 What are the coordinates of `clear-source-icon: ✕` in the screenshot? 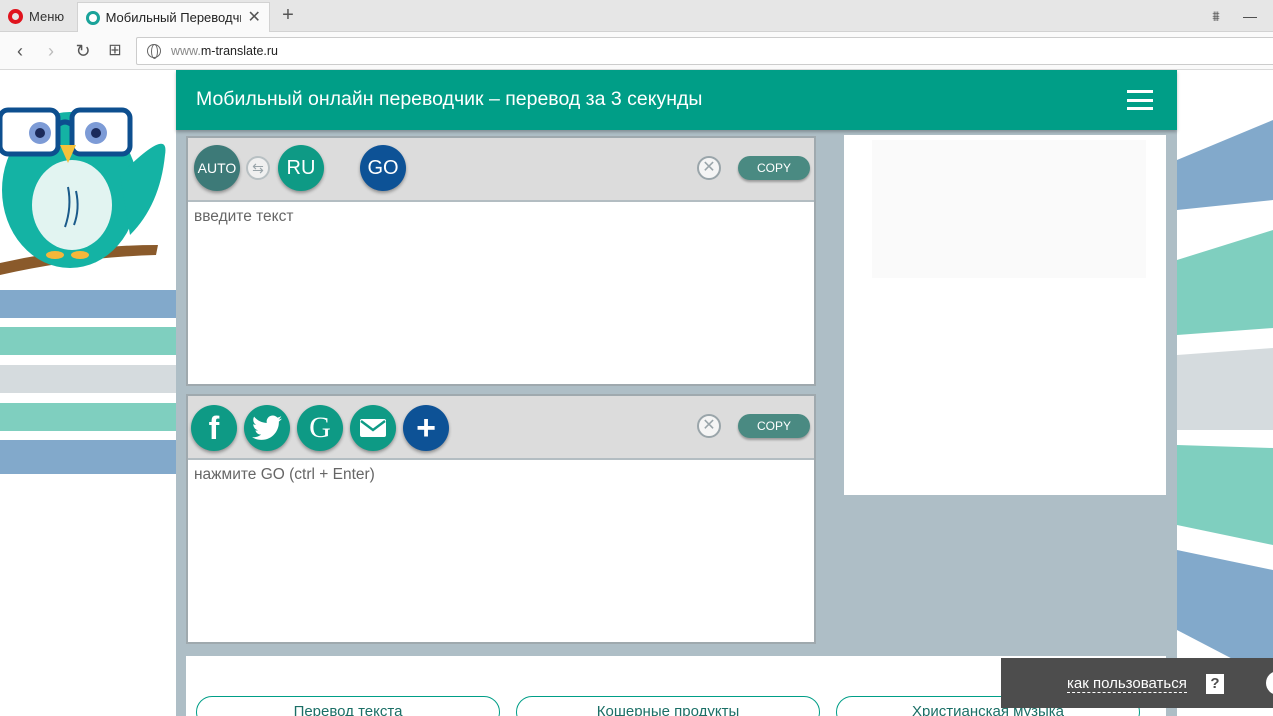 It's located at (709, 168).